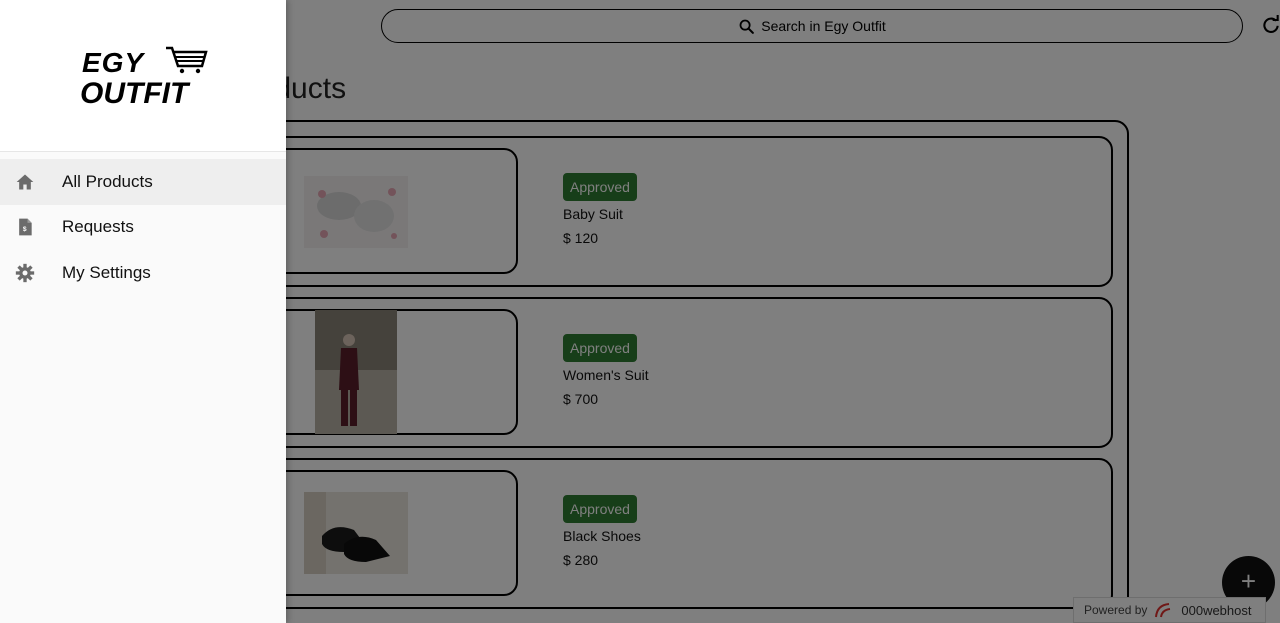 The image size is (1280, 623). I want to click on nav-item-label: My Settings, so click(106, 272).